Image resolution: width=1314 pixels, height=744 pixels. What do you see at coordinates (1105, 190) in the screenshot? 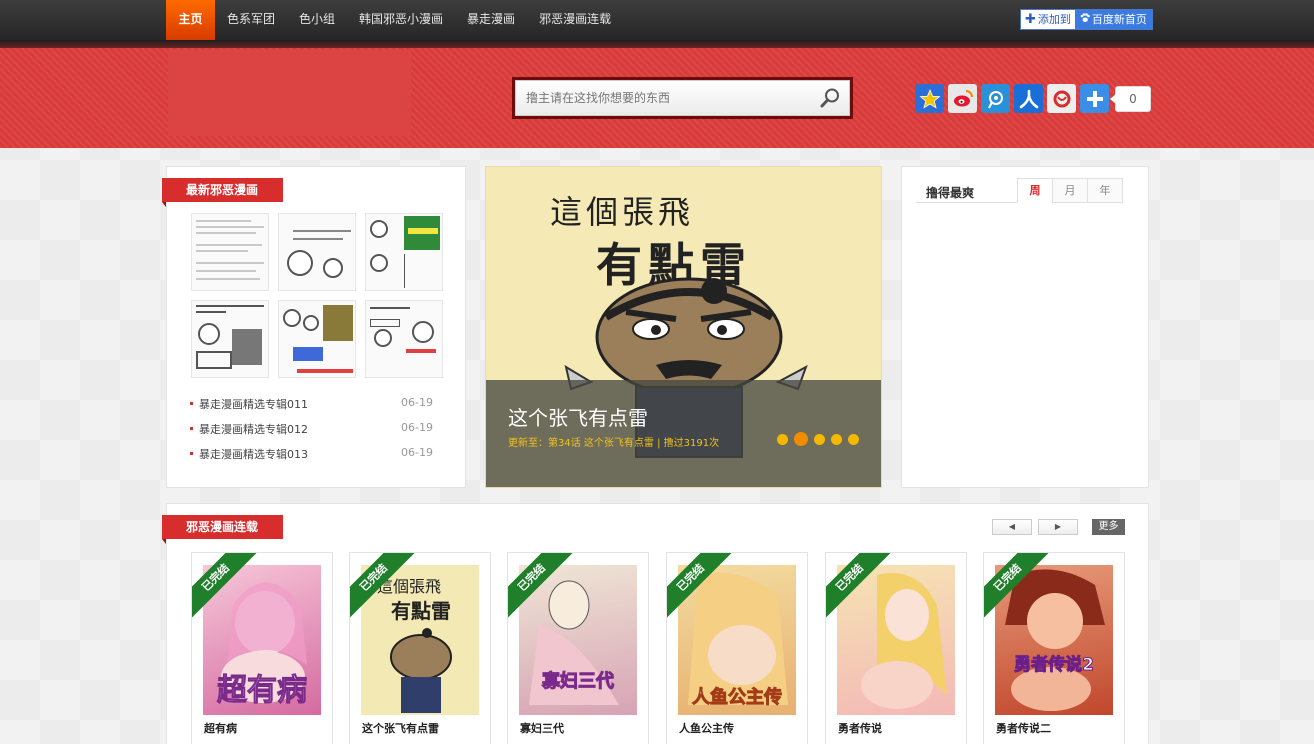
I see `tab-year: 年` at bounding box center [1105, 190].